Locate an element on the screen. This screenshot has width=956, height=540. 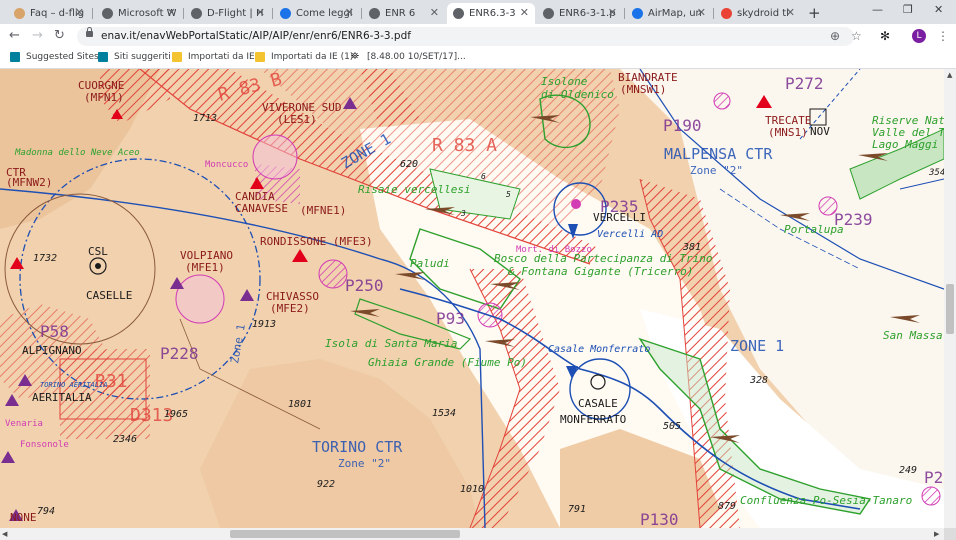
scroll-corner is located at coordinates (950, 534).